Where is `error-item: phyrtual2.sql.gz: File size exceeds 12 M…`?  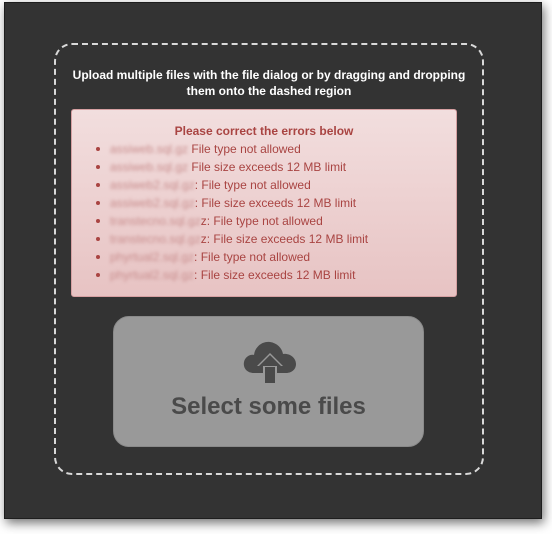 error-item: phyrtual2.sql.gz: File size exceeds 12 M… is located at coordinates (271, 275).